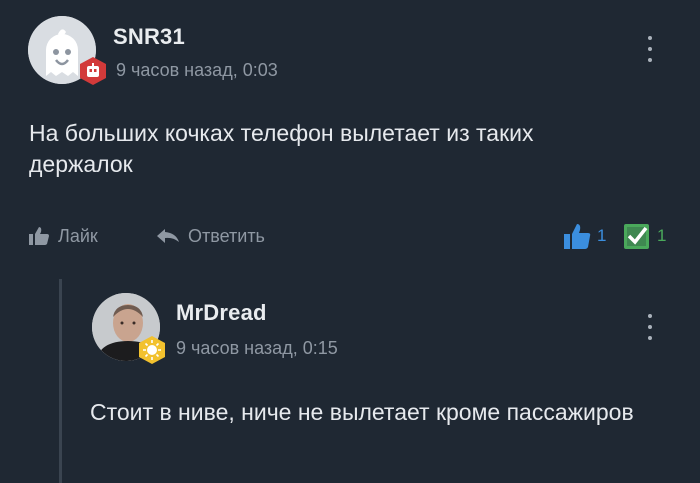 This screenshot has width=700, height=483. I want to click on check-box-icon, so click(636, 236).